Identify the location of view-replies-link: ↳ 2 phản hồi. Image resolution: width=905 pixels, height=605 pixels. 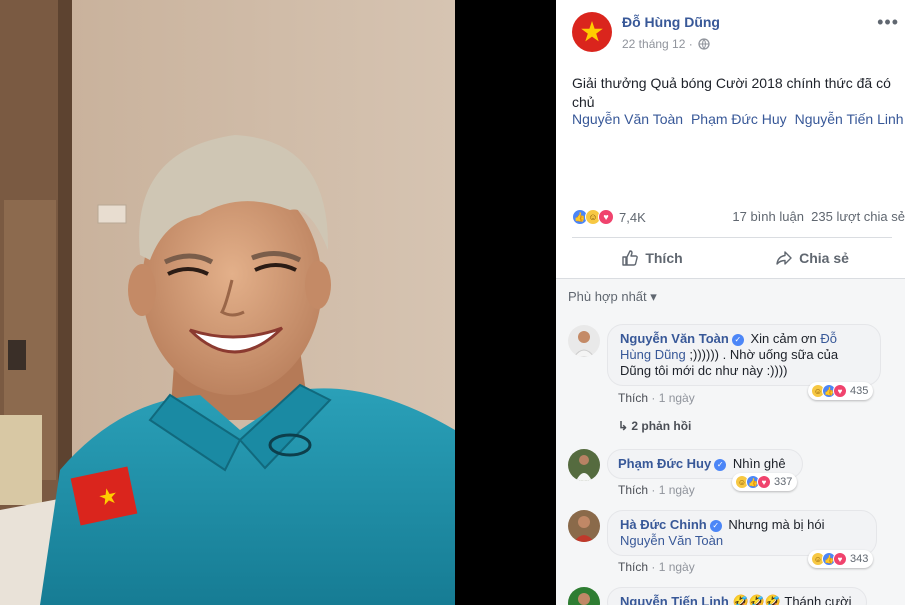
(654, 426).